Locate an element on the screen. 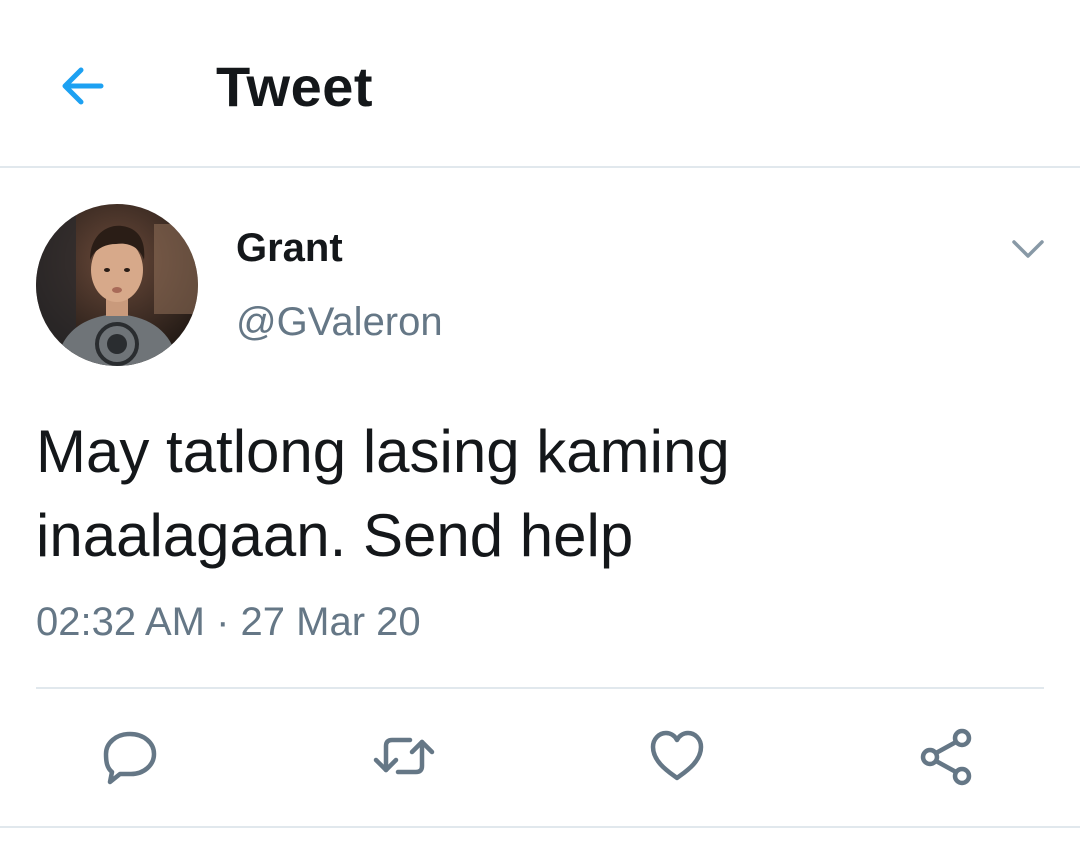 This screenshot has height=848, width=1080. back-button is located at coordinates (83, 86).